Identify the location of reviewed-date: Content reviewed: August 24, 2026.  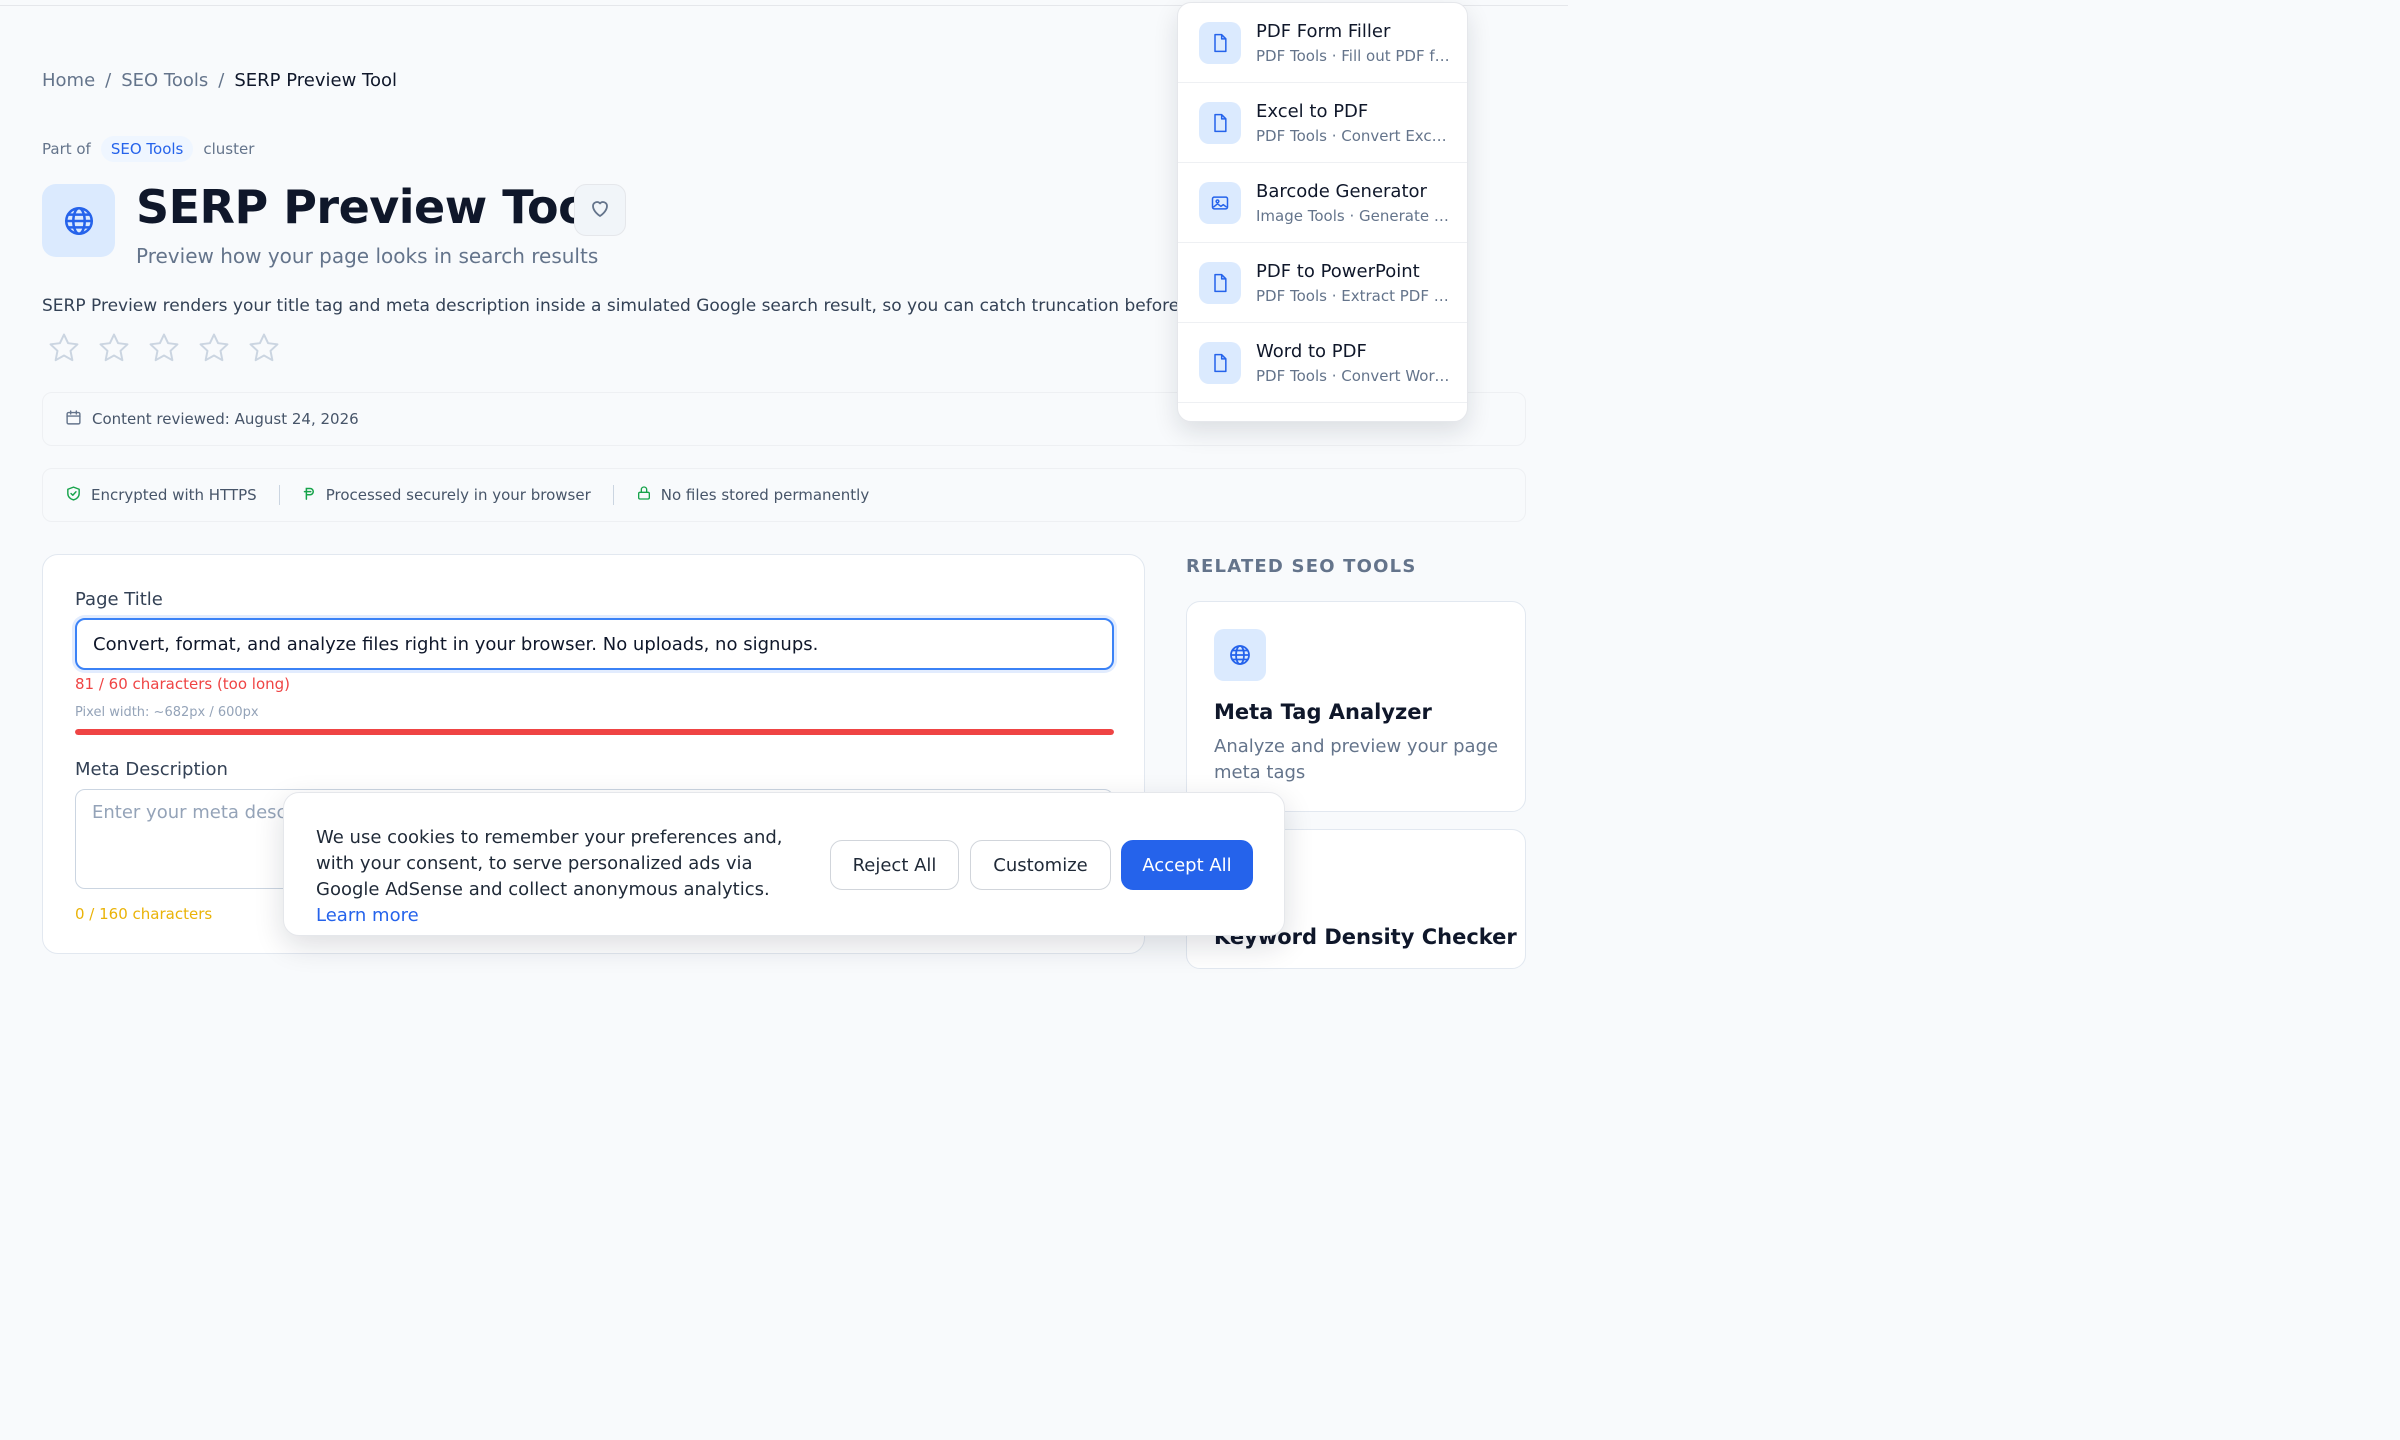
(225, 419).